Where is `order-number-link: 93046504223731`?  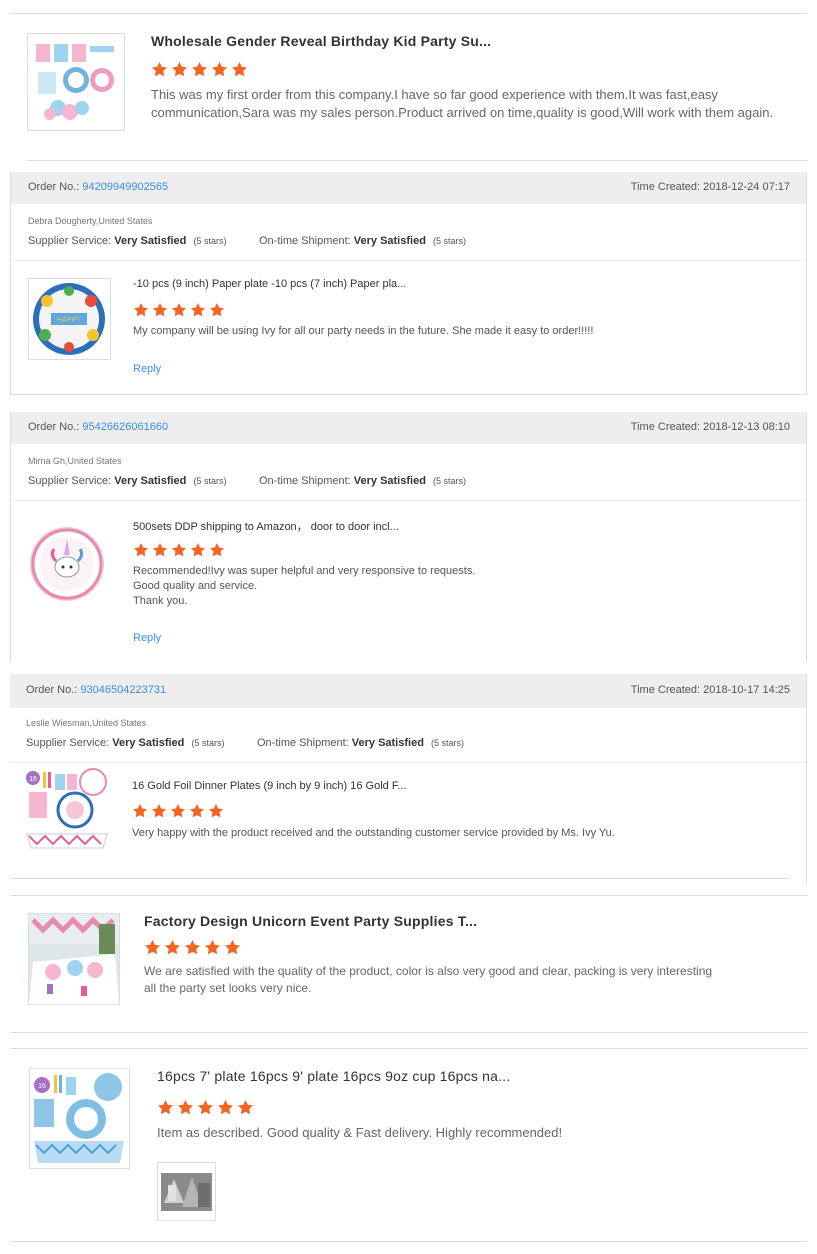
order-number-link: 93046504223731 is located at coordinates (123, 690).